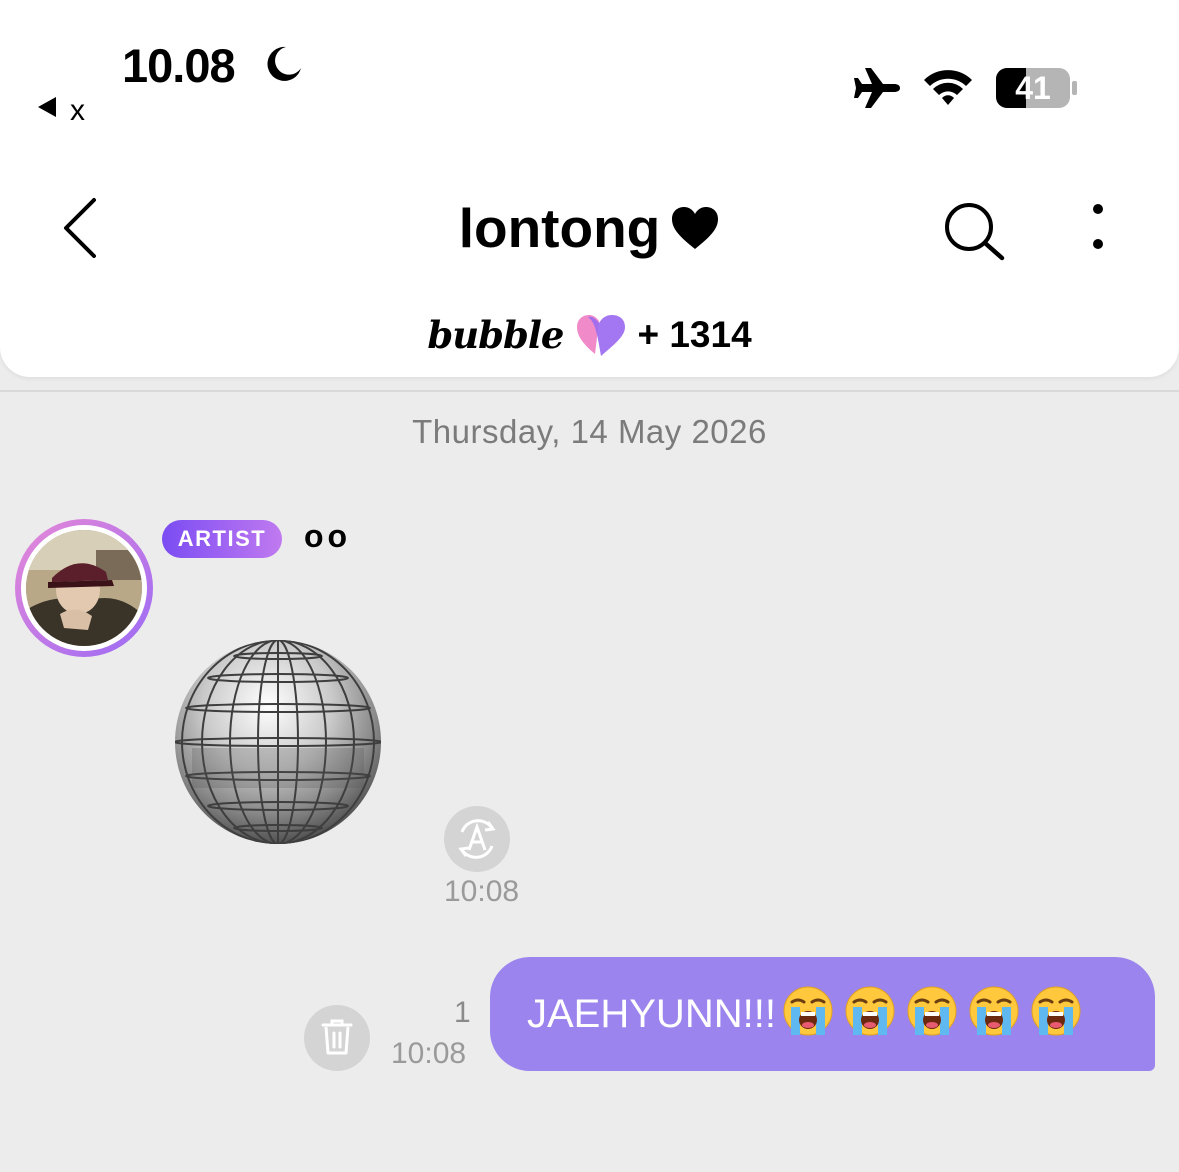  I want to click on wifi-icon, so click(948, 87).